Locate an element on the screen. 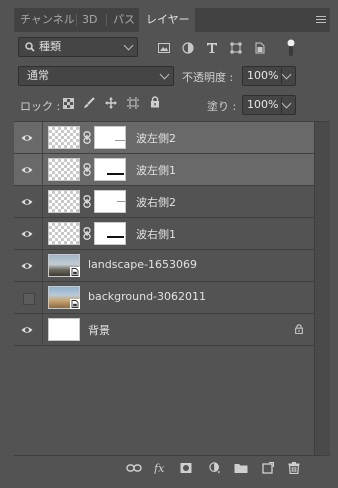 The image size is (338, 488). filter-toggle-icon is located at coordinates (291, 48).